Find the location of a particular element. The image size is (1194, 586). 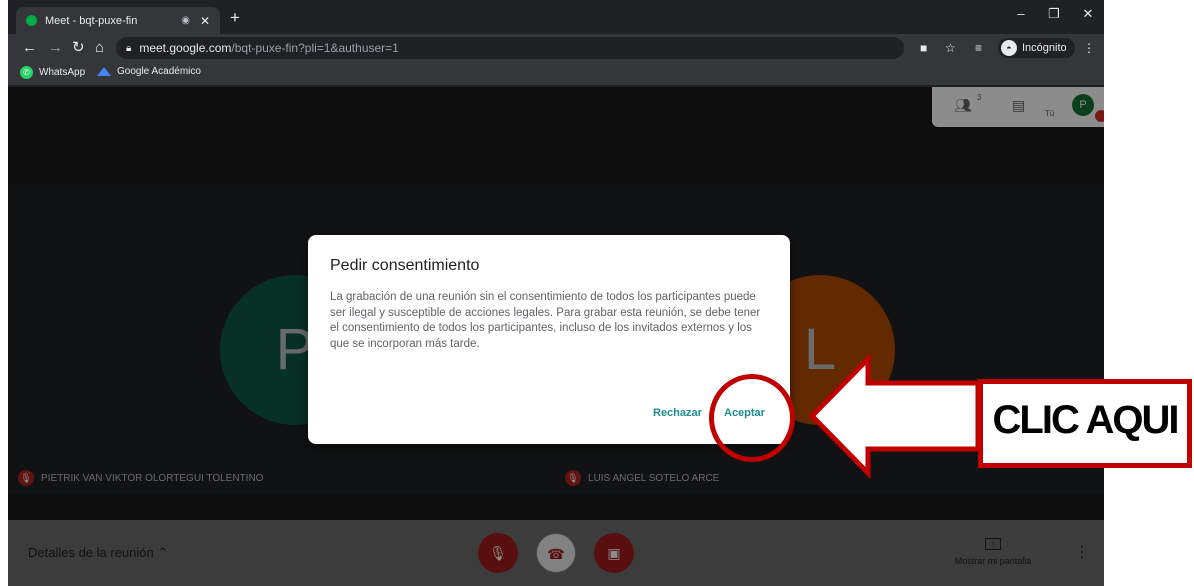

back-icon: ← is located at coordinates (29, 48).